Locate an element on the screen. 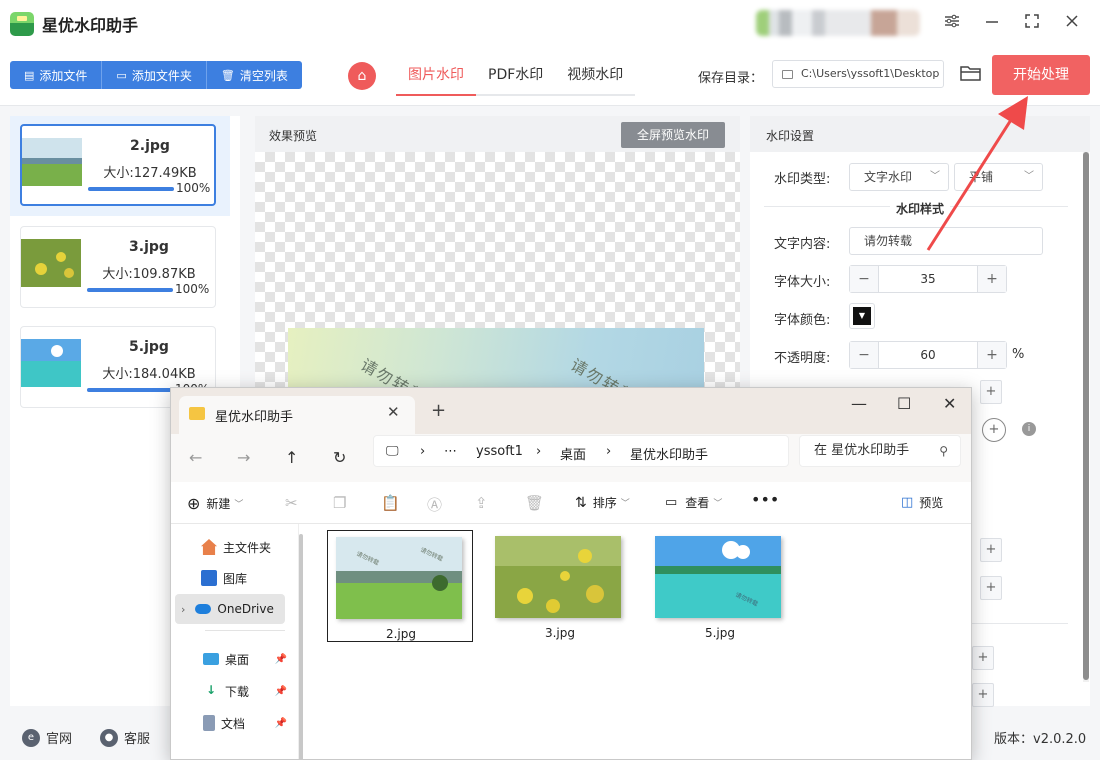 The width and height of the screenshot is (1100, 760). add-file-button: ▤ 添加文件 is located at coordinates (56, 75).